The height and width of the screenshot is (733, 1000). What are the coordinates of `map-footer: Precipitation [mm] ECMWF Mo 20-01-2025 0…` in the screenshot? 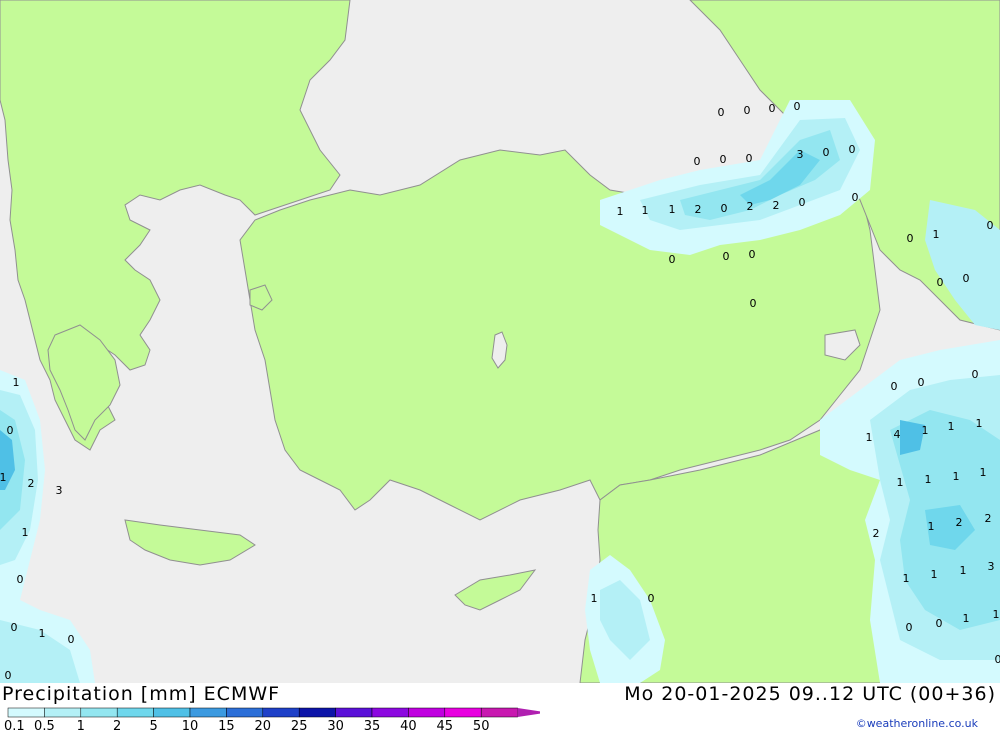 It's located at (500, 708).